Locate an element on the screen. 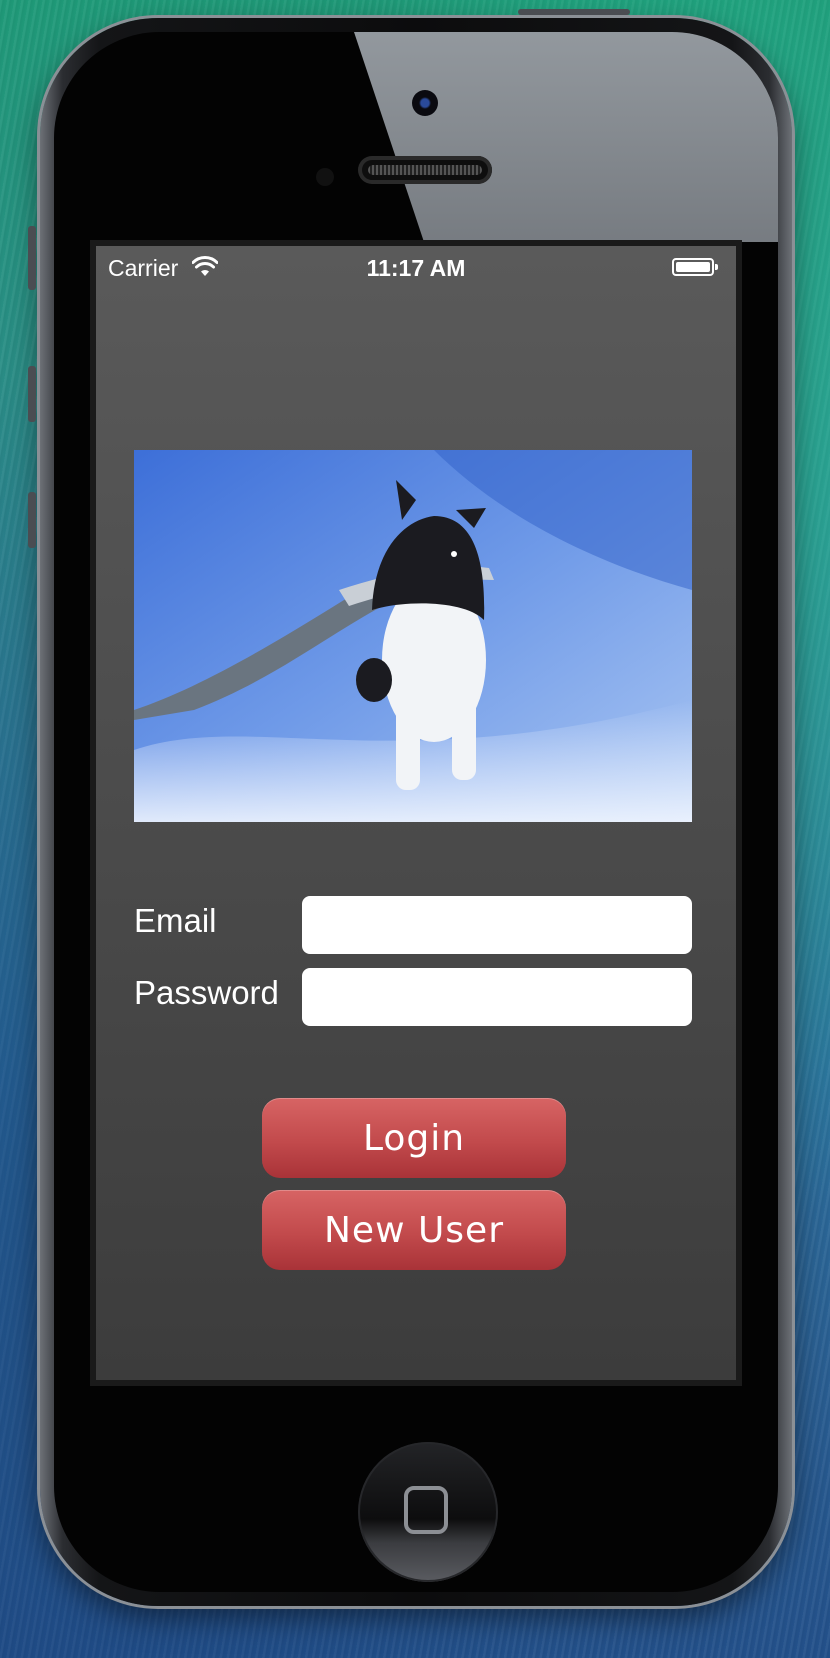  email-row: Email is located at coordinates (414, 925).